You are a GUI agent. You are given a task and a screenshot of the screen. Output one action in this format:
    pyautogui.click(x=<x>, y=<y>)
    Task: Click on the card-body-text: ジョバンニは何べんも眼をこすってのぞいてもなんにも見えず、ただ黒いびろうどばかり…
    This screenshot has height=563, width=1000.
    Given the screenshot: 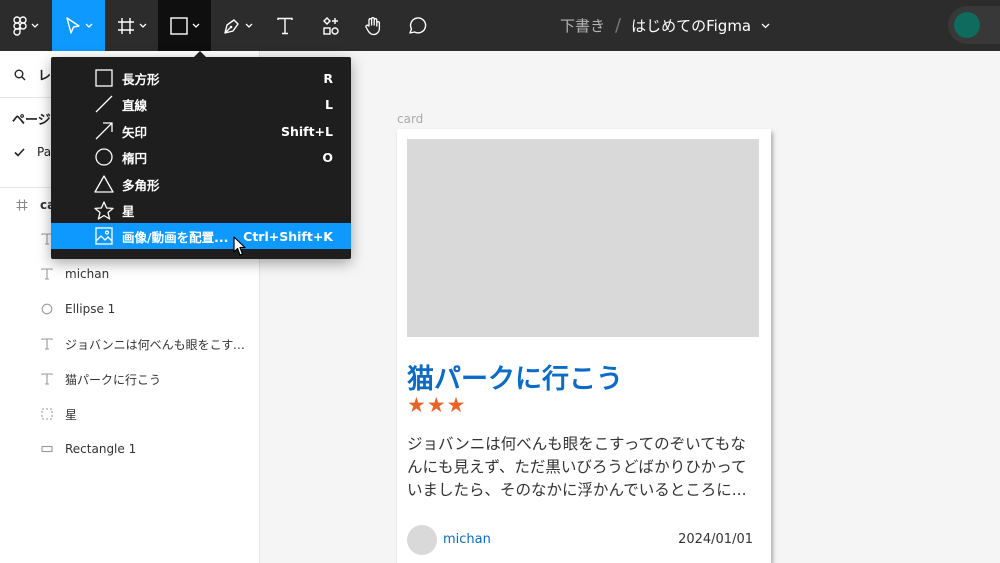 What is the action you would take?
    pyautogui.click(x=583, y=467)
    